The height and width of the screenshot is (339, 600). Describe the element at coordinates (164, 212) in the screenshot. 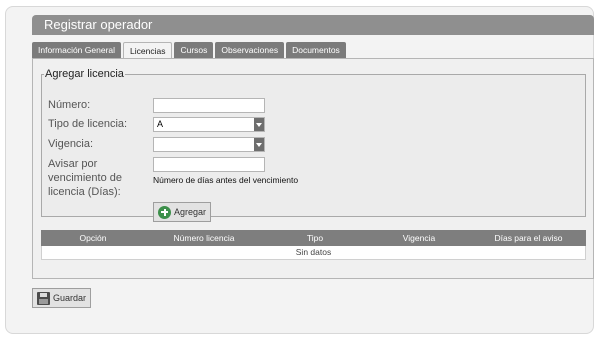

I see `plus-circle-icon` at that location.